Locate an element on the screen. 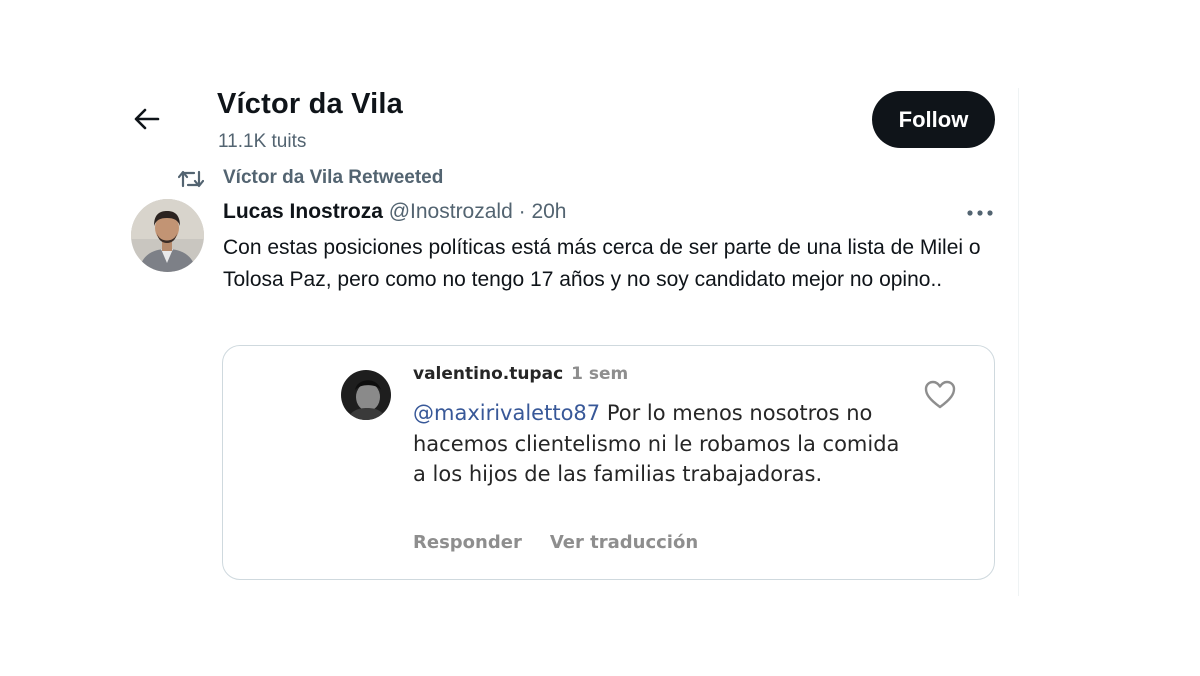  comment-avatar-photo is located at coordinates (366, 395).